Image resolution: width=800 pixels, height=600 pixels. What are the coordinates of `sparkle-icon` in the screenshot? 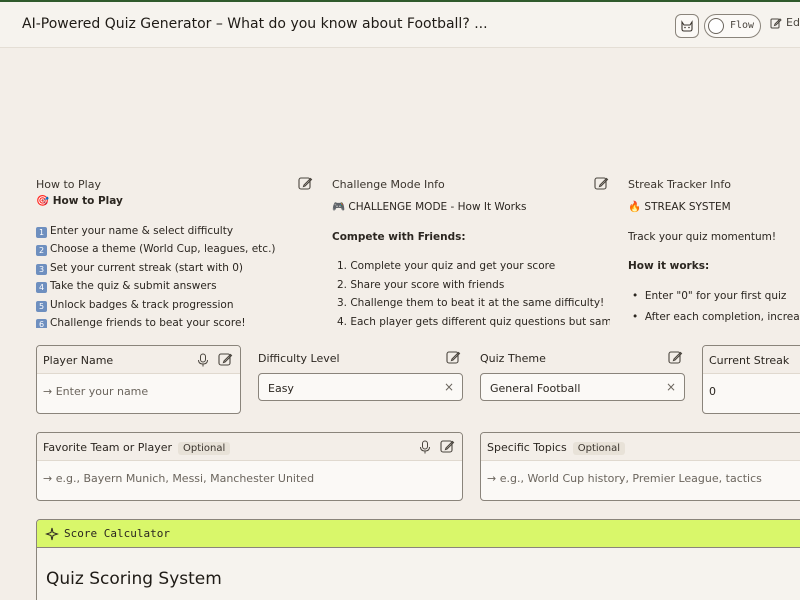 It's located at (52, 534).